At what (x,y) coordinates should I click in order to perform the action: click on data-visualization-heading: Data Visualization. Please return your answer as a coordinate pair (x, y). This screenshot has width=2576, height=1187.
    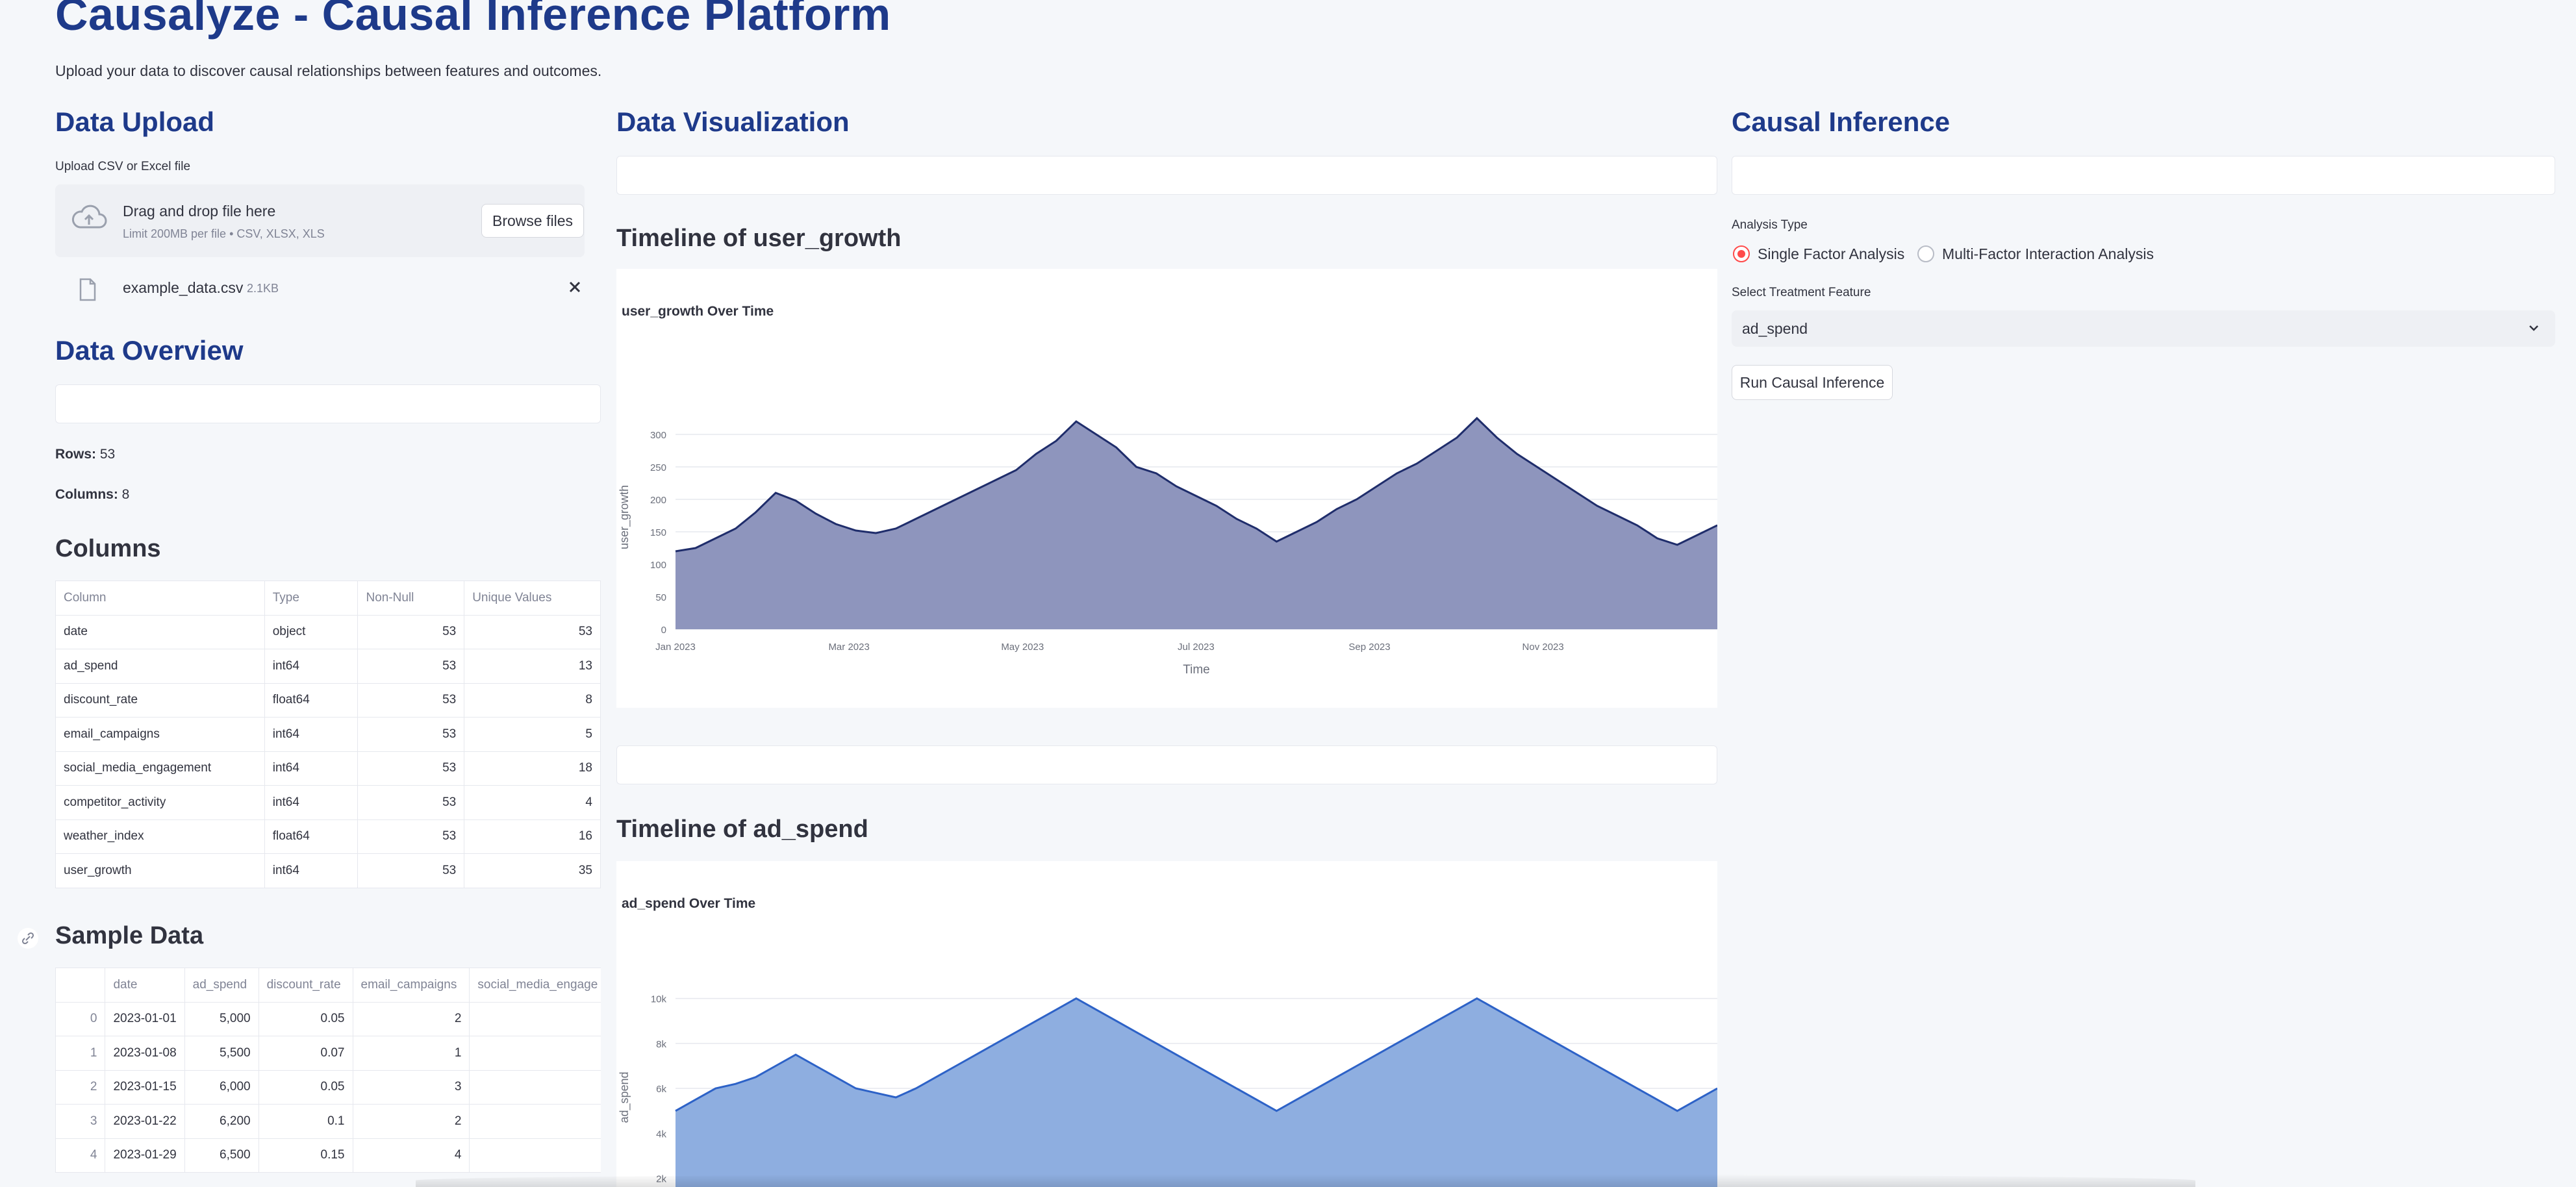
    Looking at the image, I should click on (733, 121).